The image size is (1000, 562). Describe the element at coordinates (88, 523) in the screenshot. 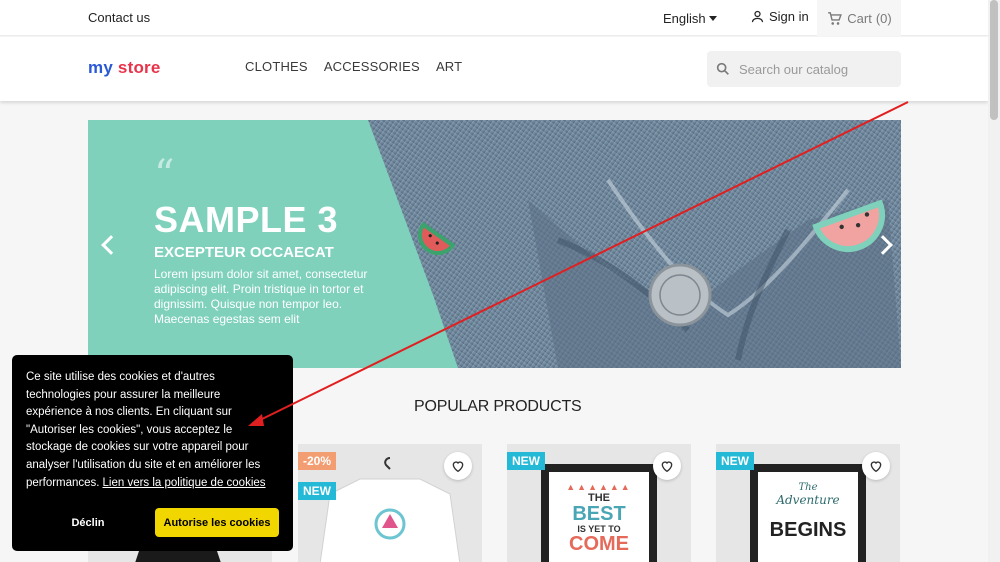

I see `decline-cookies-button: Déclin` at that location.